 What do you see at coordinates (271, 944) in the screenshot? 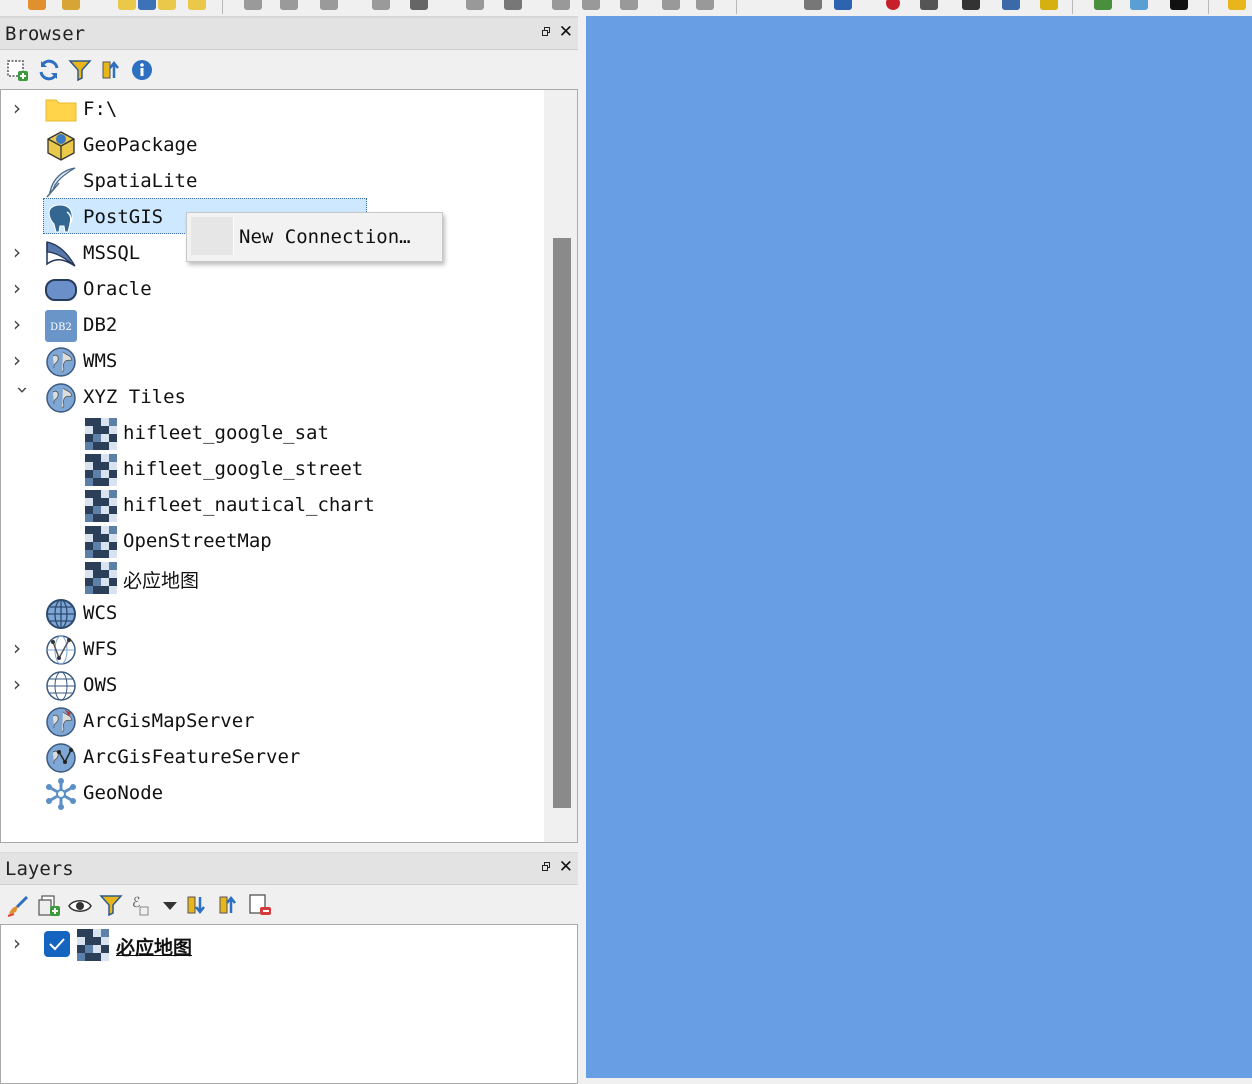
I see `layer-item-bing-map: › 必应地图` at bounding box center [271, 944].